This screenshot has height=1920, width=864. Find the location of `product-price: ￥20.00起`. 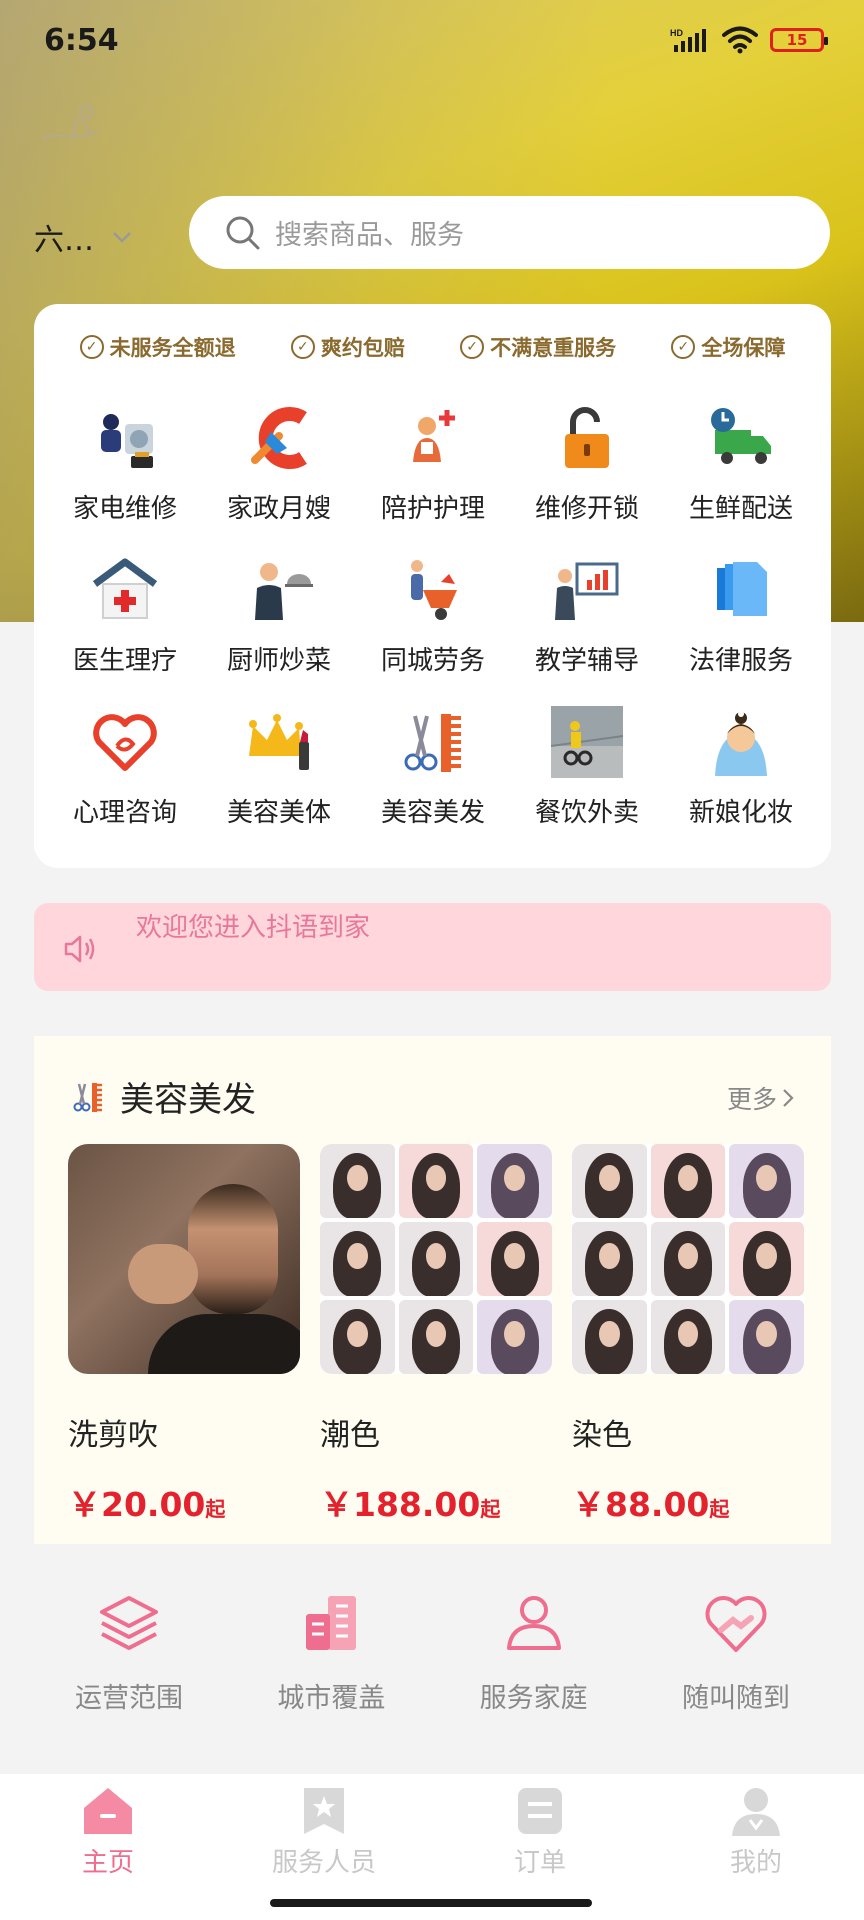

product-price: ￥20.00起 is located at coordinates (184, 1502).